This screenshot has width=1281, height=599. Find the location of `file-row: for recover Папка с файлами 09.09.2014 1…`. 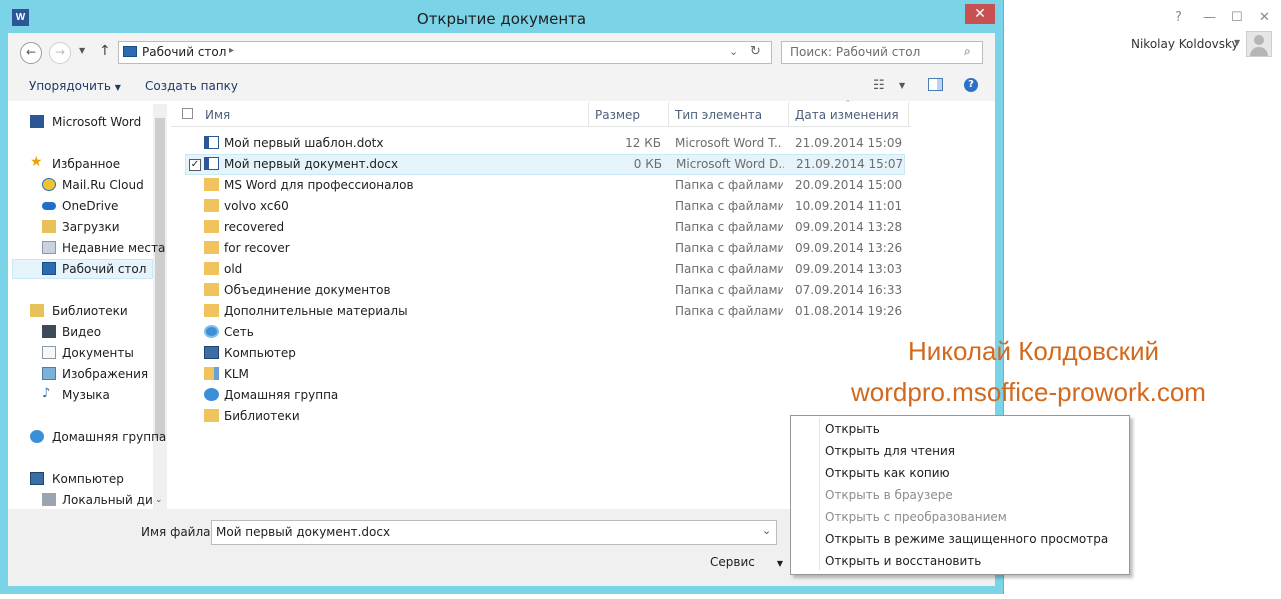

file-row: for recover Папка с файлами 09.09.2014 1… is located at coordinates (545, 248).